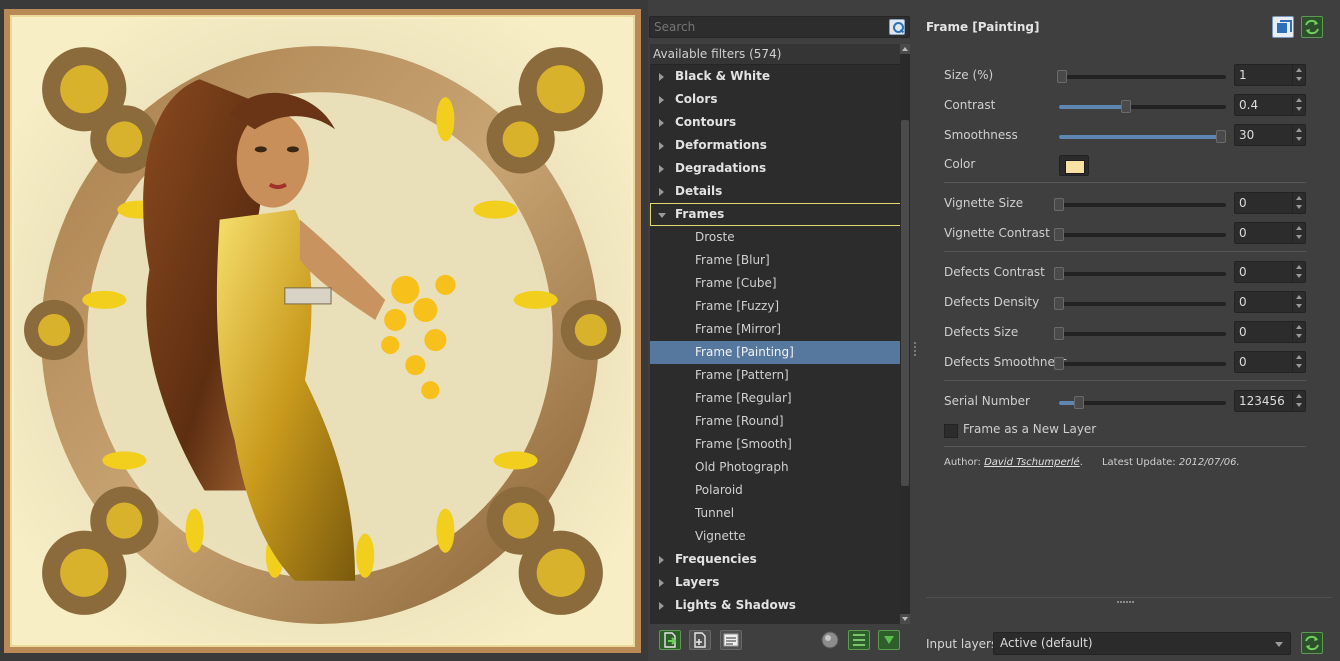 The width and height of the screenshot is (1340, 661). Describe the element at coordinates (780, 352) in the screenshot. I see `filter-item-frame-painting: Frame [Painting]` at that location.